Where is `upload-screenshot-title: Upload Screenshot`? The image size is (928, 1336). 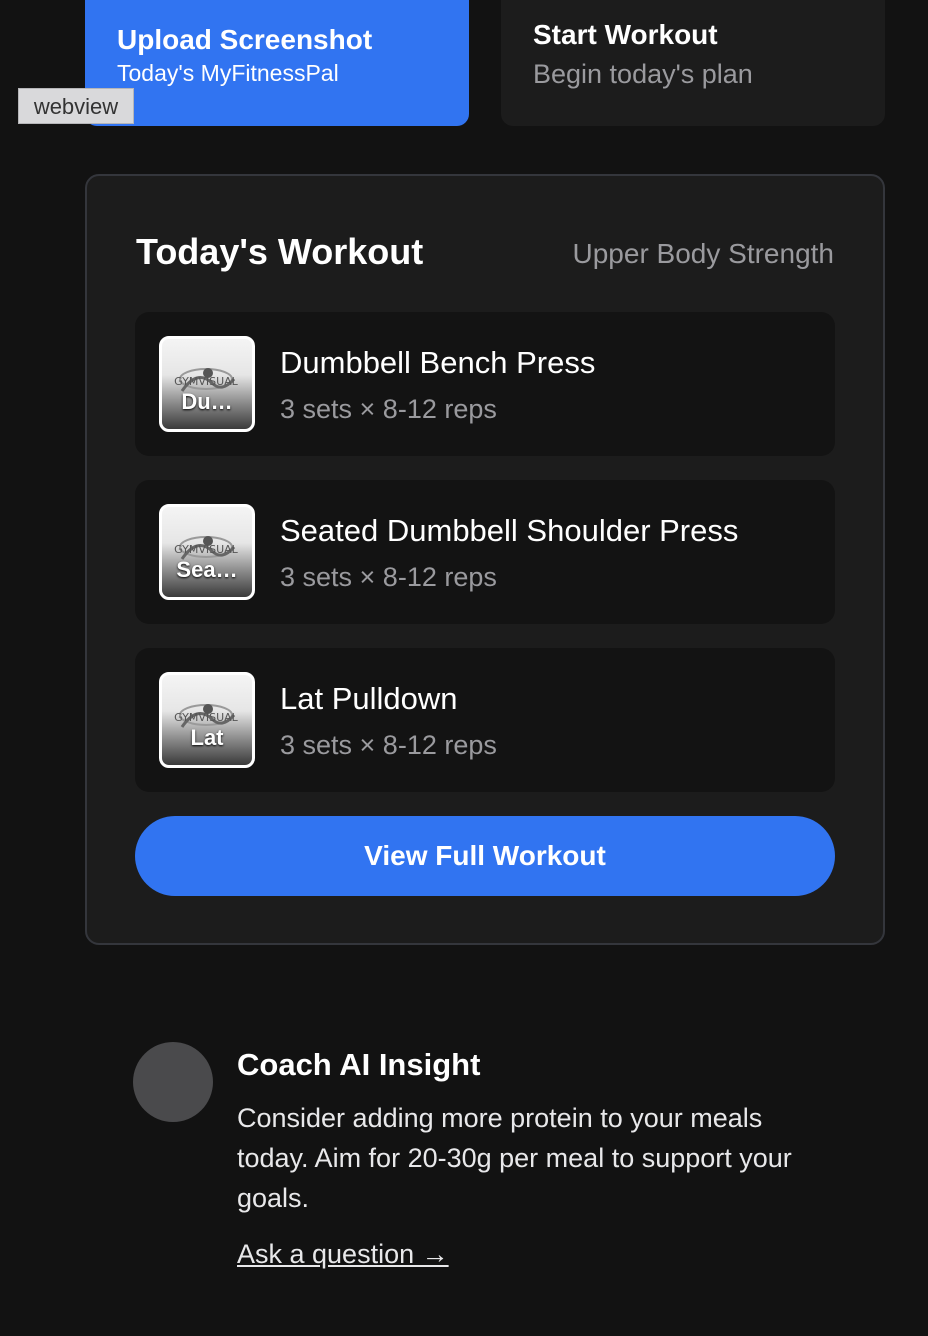
upload-screenshot-title: Upload Screenshot is located at coordinates (245, 39).